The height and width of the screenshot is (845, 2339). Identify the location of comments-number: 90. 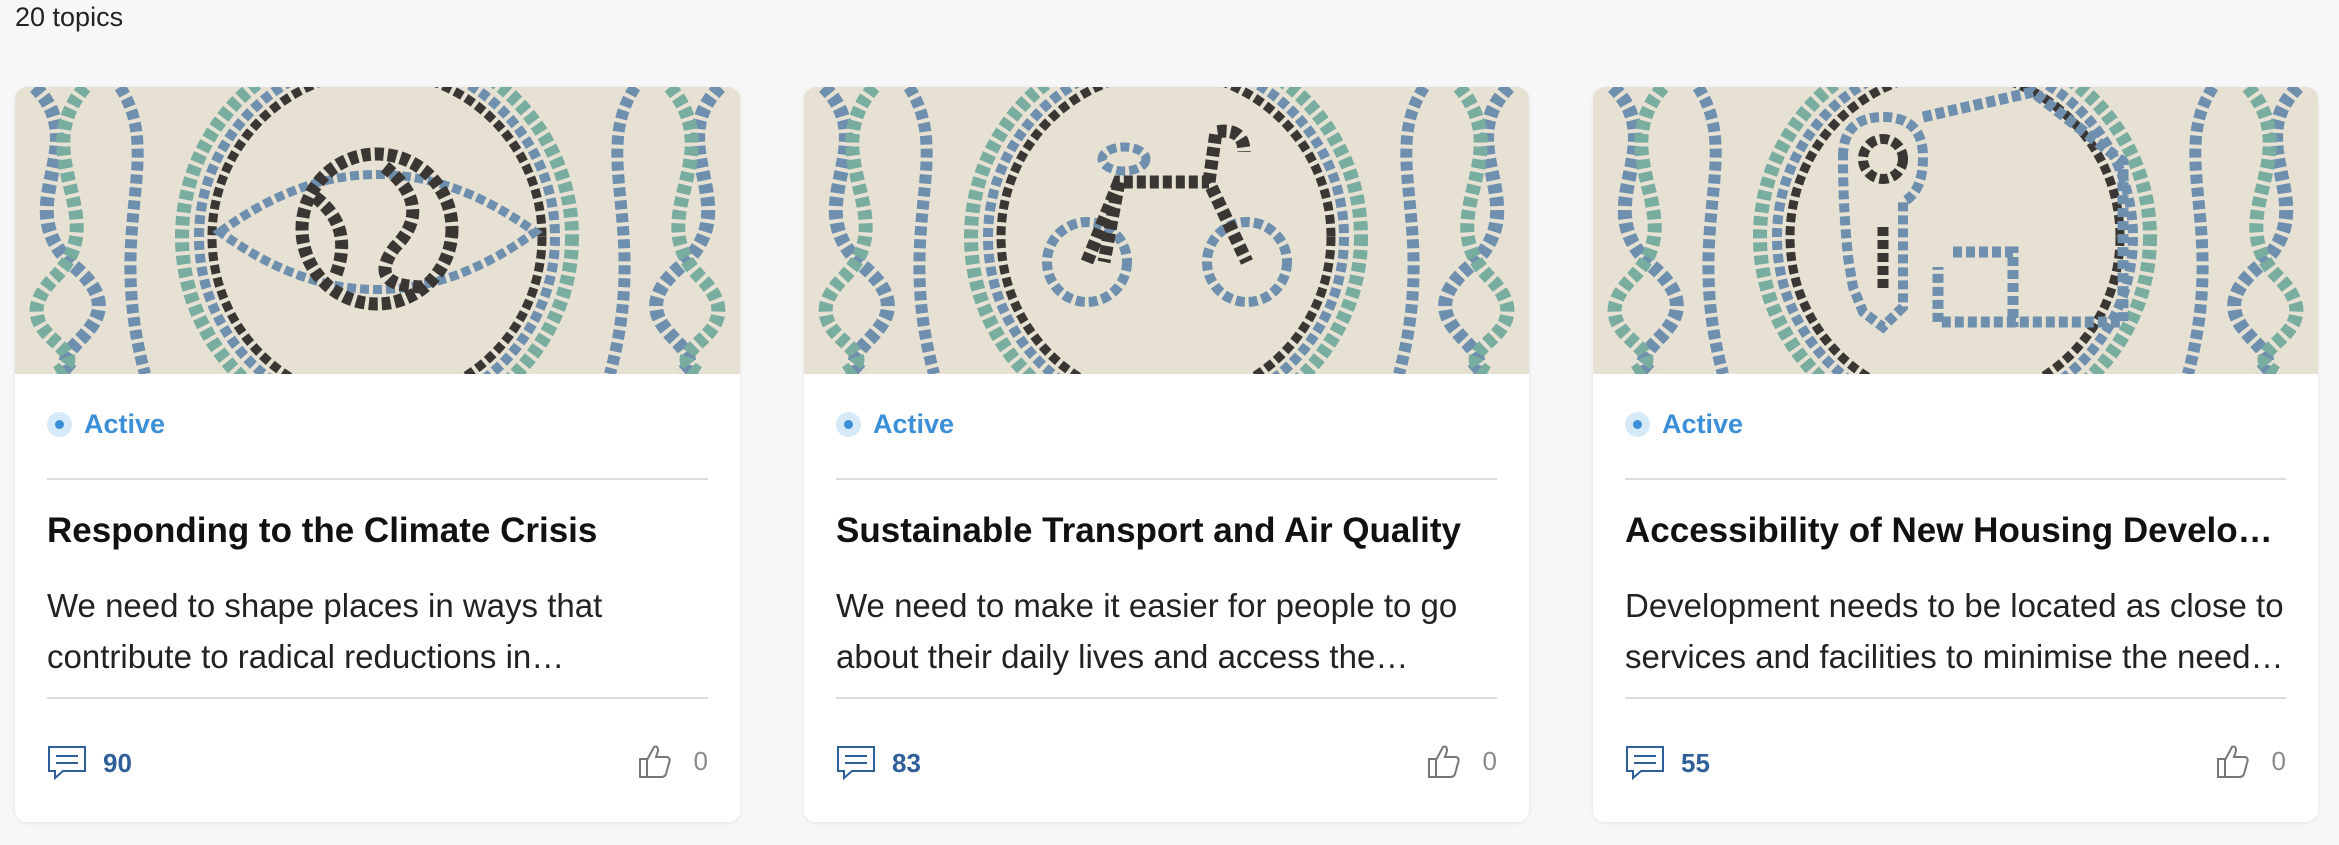
(117, 762).